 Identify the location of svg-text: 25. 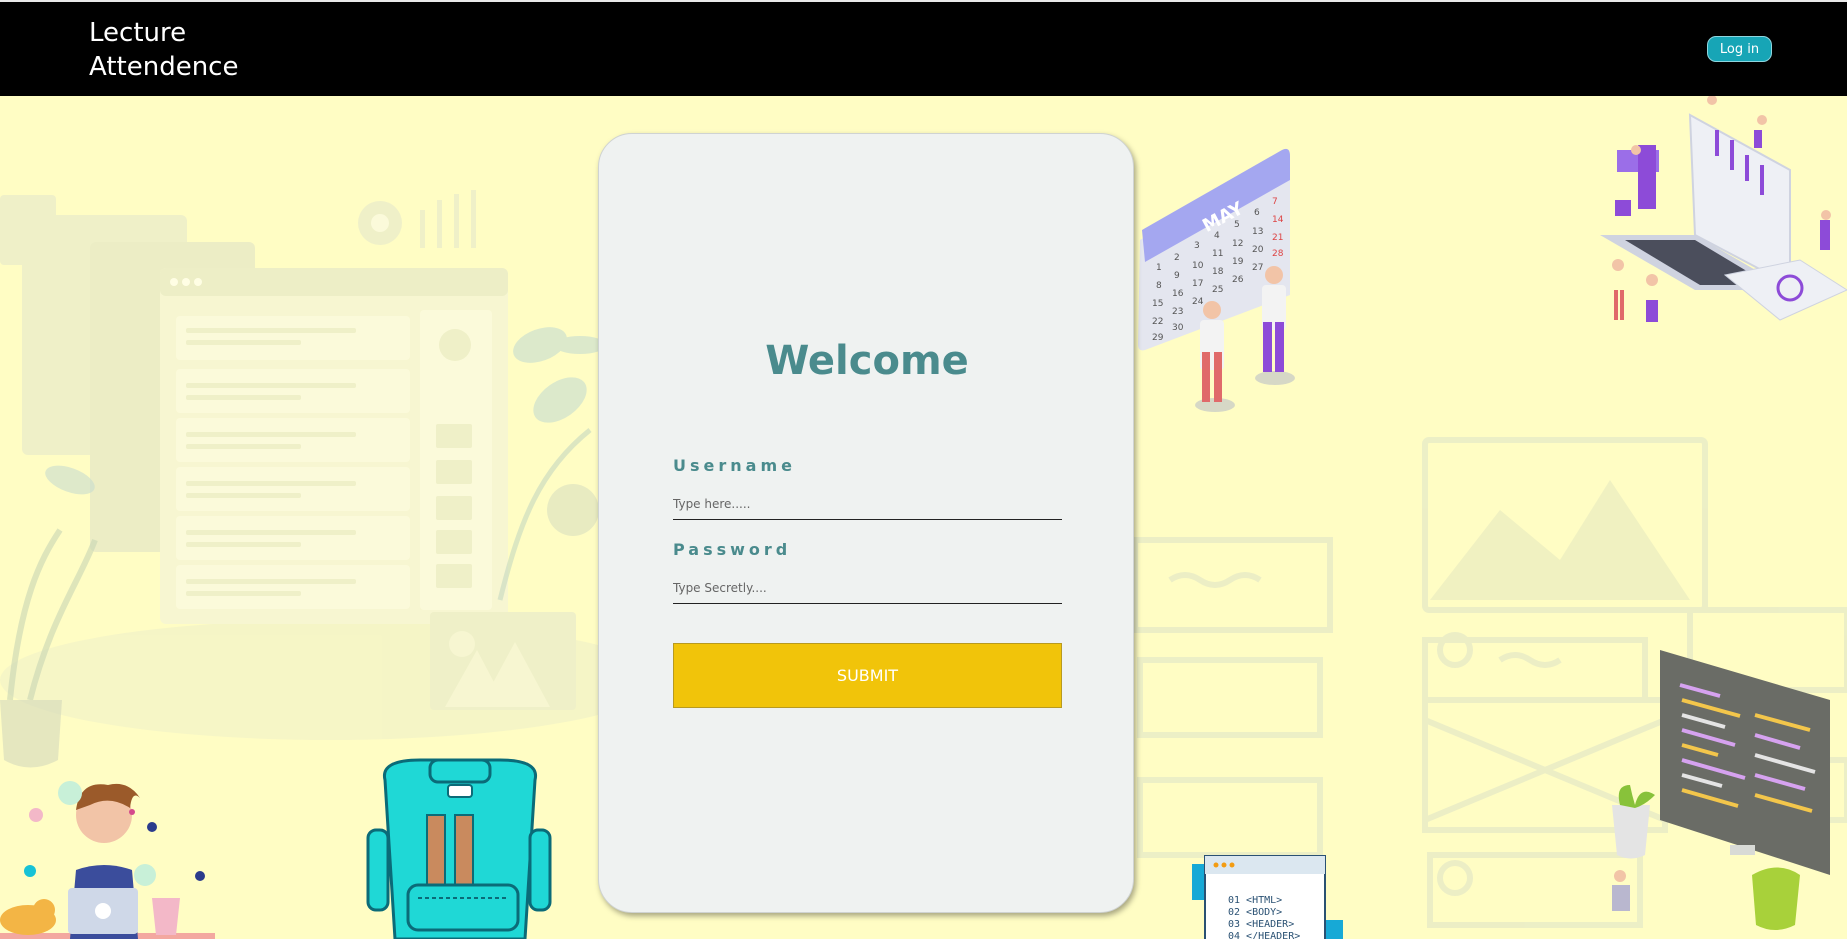
(1217, 290).